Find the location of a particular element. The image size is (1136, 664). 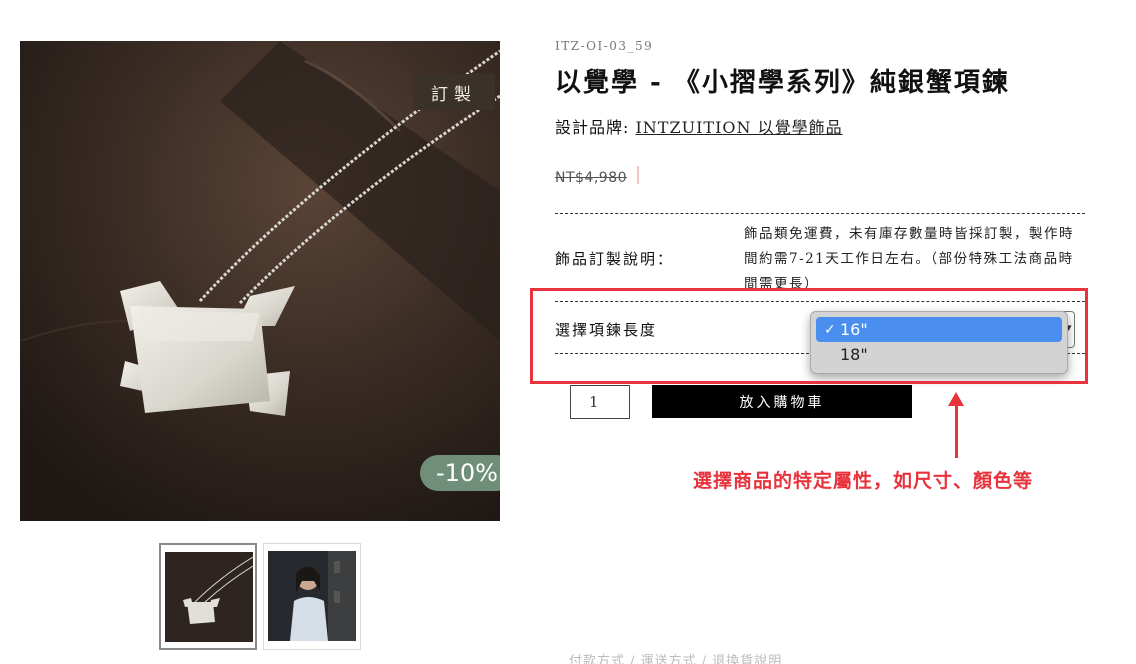

discount-badge: -10% is located at coordinates (460, 473).